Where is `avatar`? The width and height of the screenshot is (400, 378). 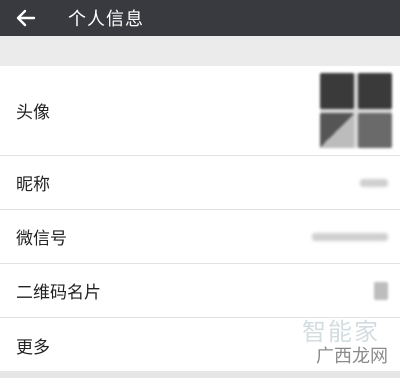 avatar is located at coordinates (356, 110).